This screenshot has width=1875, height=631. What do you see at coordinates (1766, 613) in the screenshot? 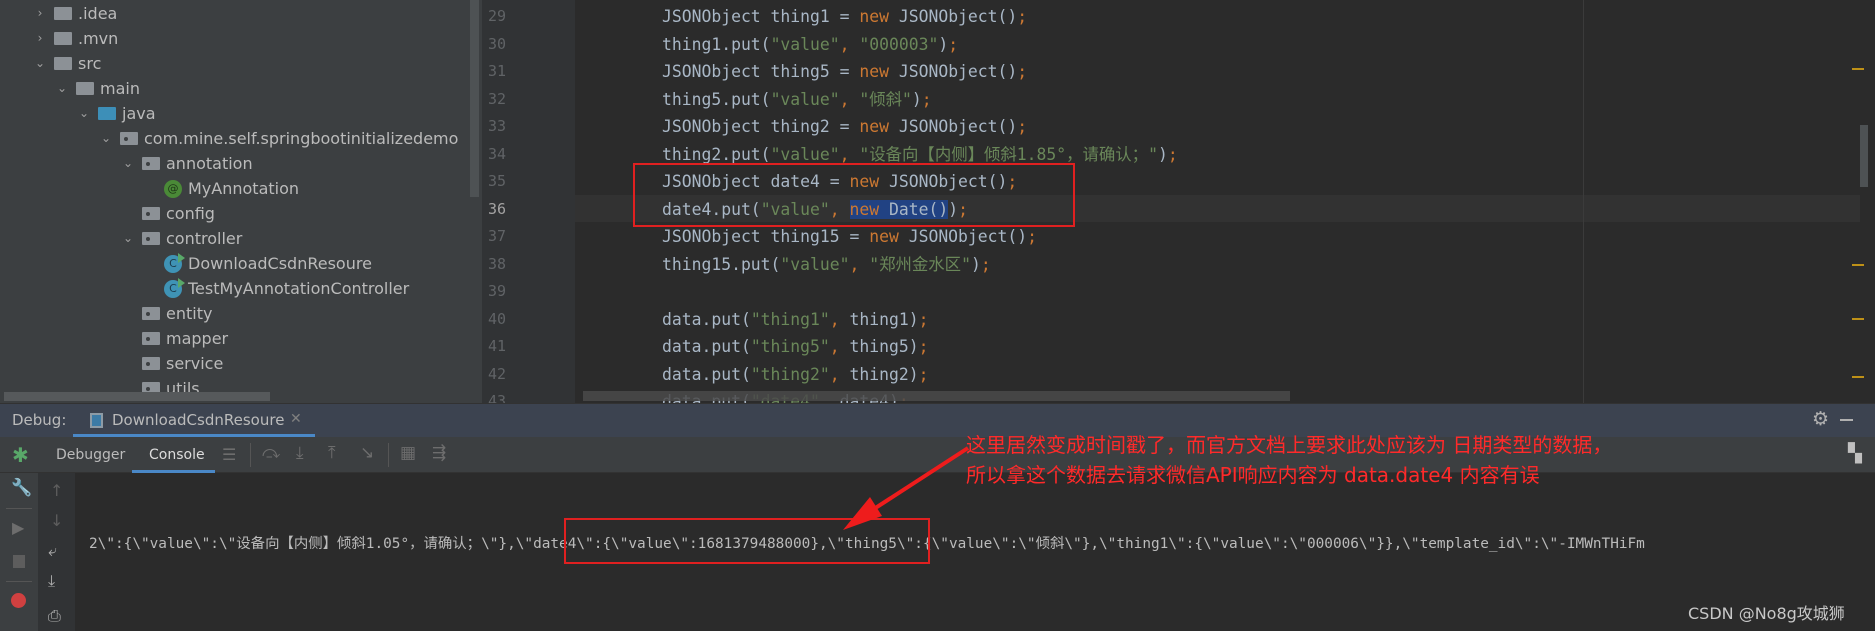
I see `watermark: CSDN @No8g攻城狮` at bounding box center [1766, 613].